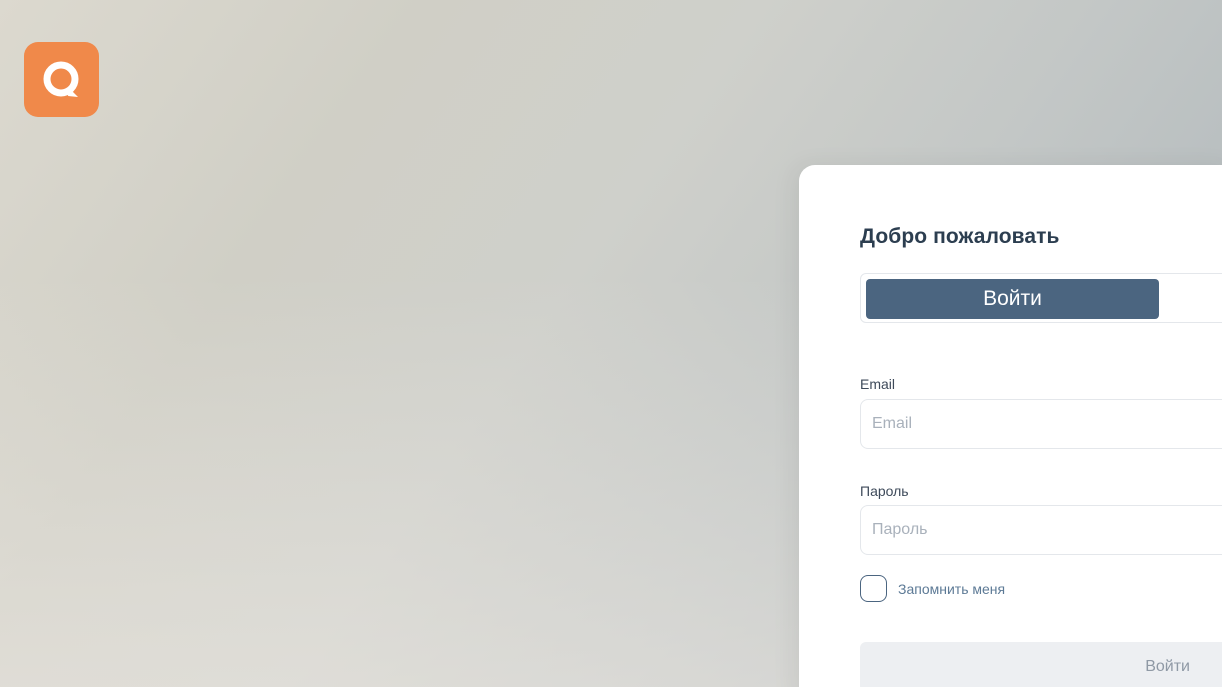 The image size is (1222, 687). I want to click on email-field, so click(1041, 424).